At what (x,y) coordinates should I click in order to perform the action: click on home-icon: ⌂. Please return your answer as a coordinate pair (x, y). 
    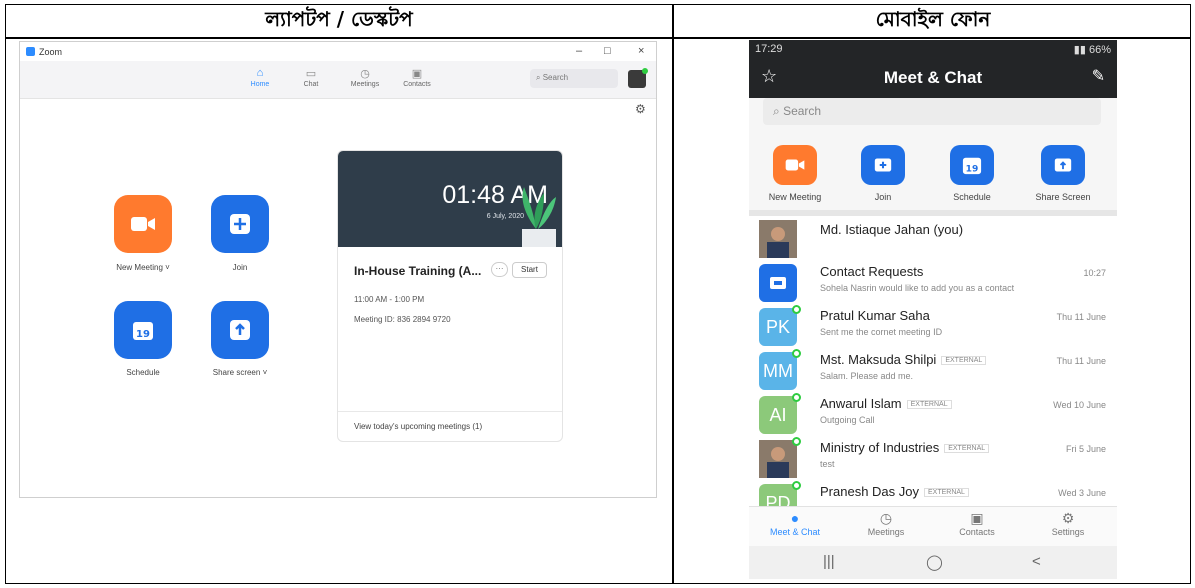
    Looking at the image, I should click on (260, 73).